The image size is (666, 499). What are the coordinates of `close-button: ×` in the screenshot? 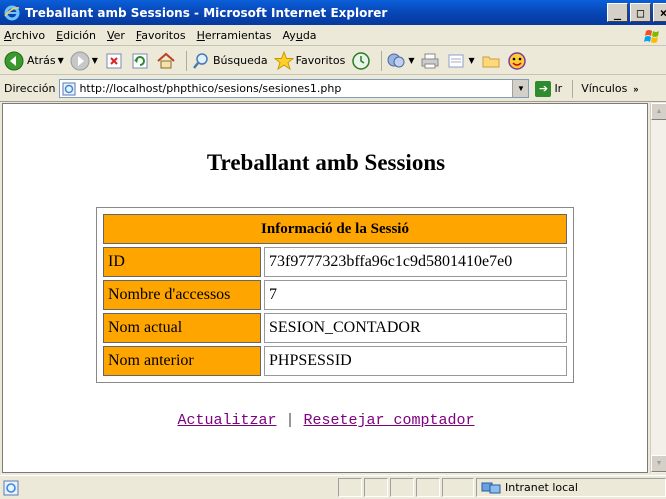 It's located at (659, 12).